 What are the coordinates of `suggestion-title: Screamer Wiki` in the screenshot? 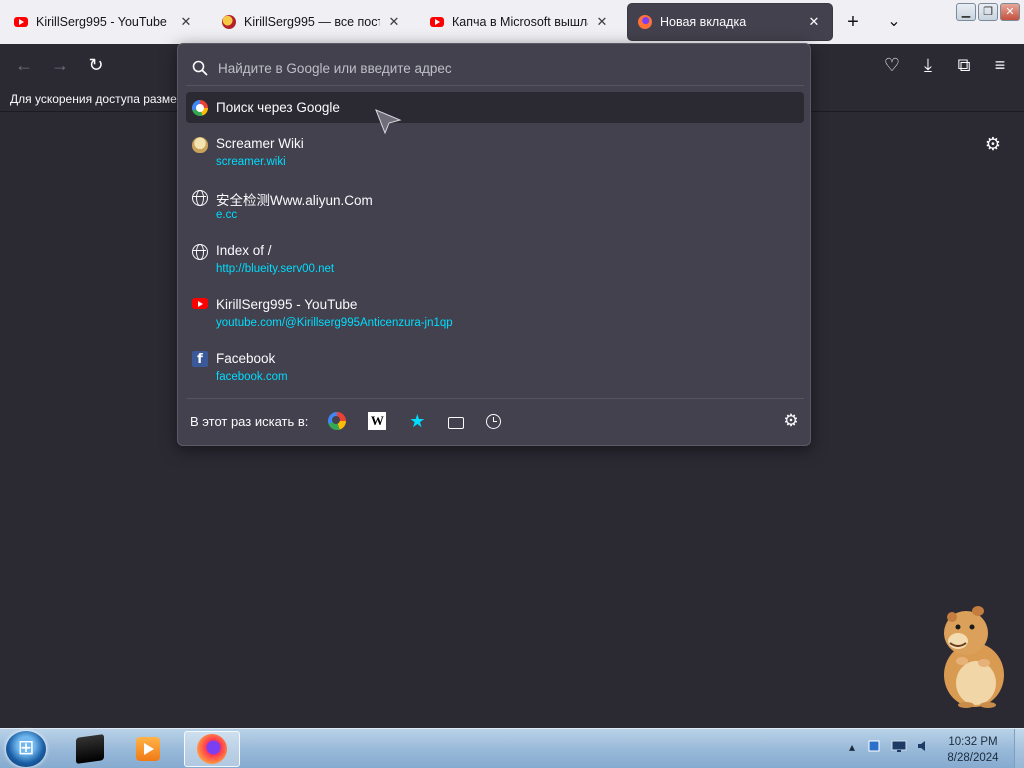 It's located at (260, 143).